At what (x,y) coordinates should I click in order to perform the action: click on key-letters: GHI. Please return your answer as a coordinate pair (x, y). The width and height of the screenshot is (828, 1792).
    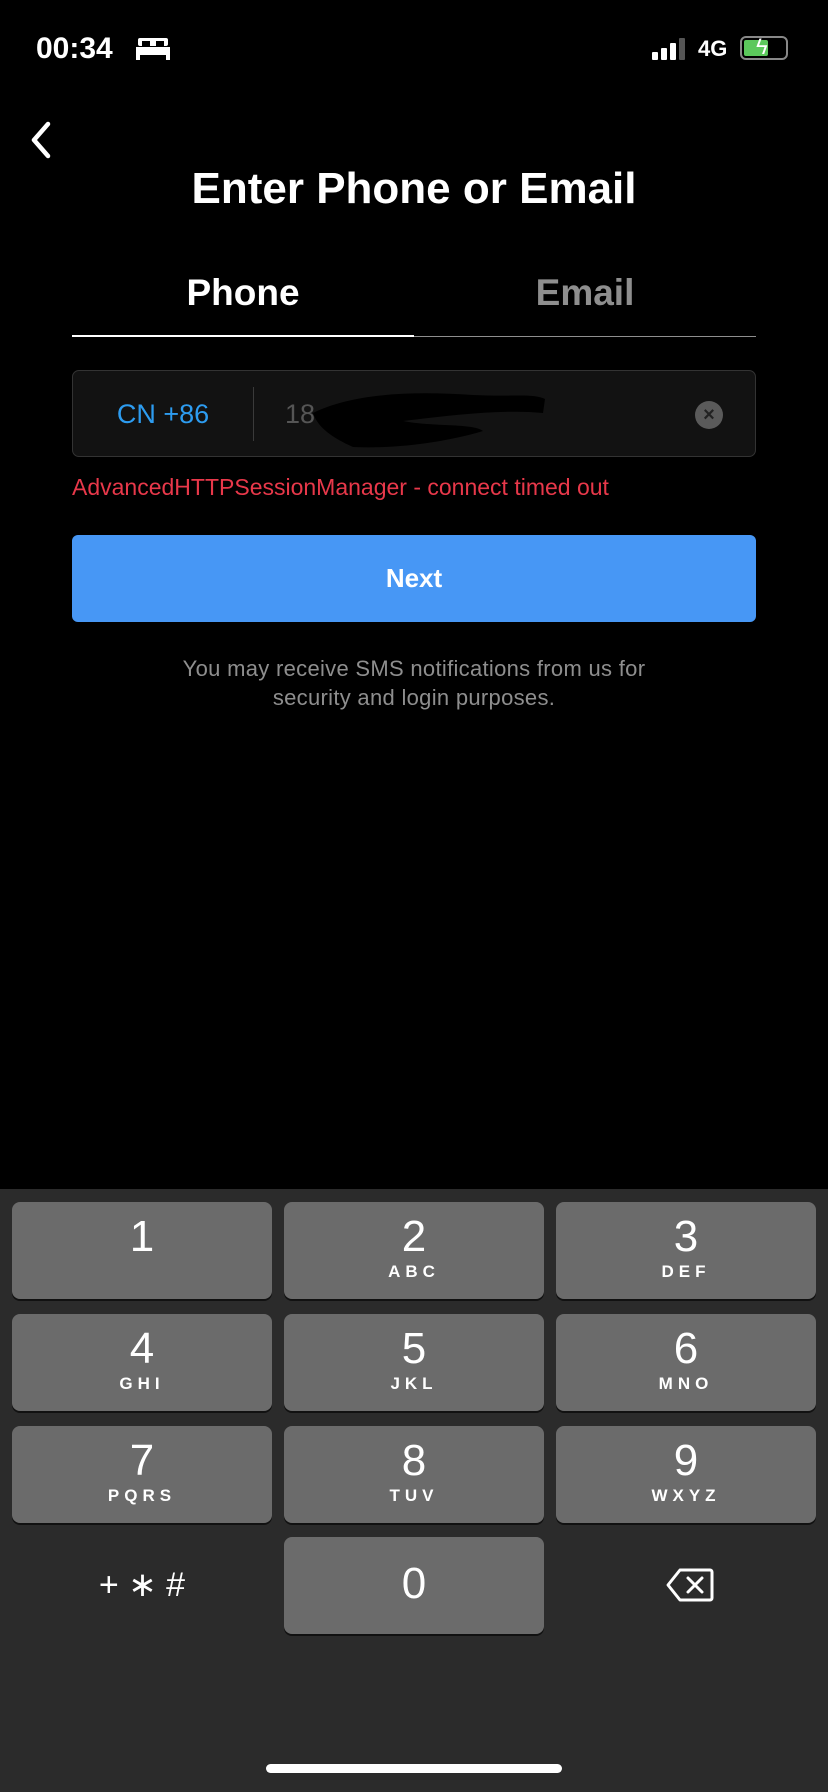
    Looking at the image, I should click on (142, 1383).